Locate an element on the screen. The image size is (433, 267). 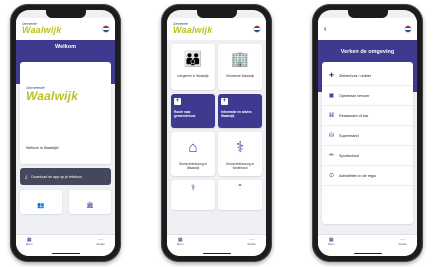
page-title: Verken de omgeving is located at coordinates (367, 52).